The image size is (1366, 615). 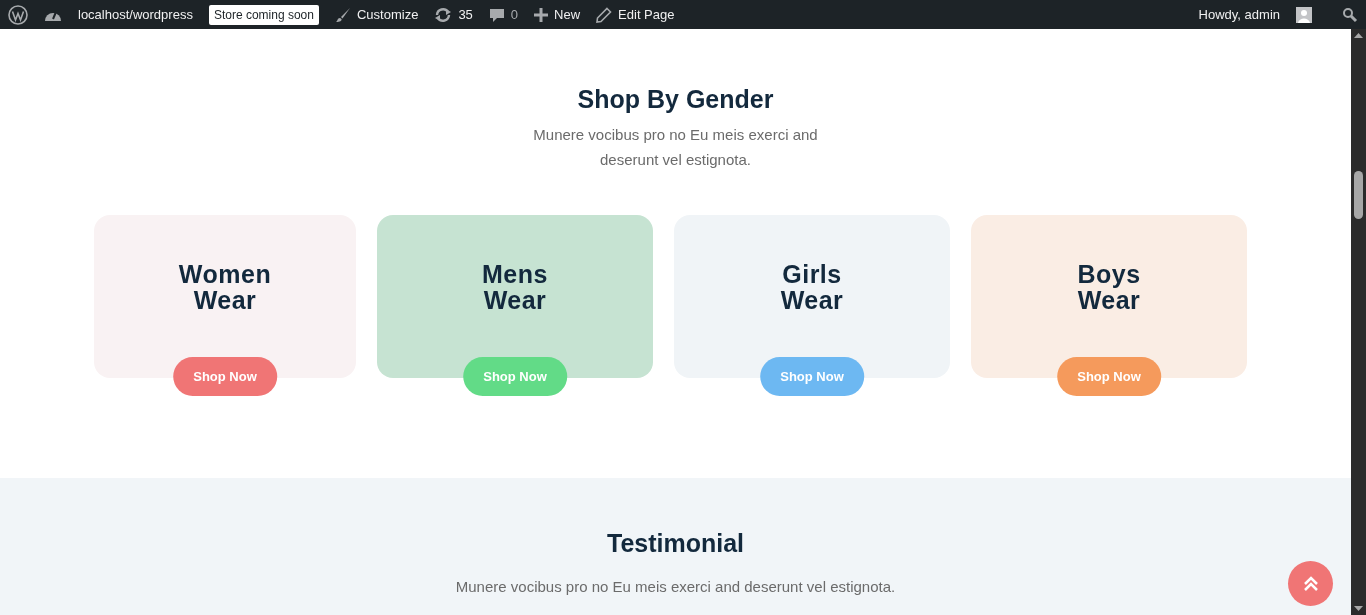 I want to click on customize-link: Customize, so click(x=376, y=14).